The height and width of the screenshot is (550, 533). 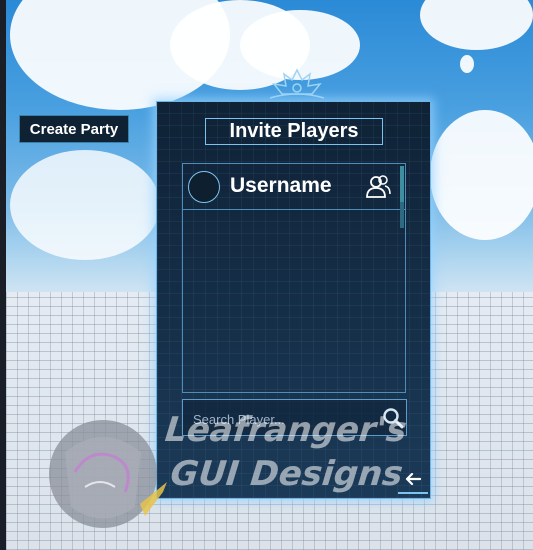 I want to click on crown-ornament-icon, so click(x=297, y=83).